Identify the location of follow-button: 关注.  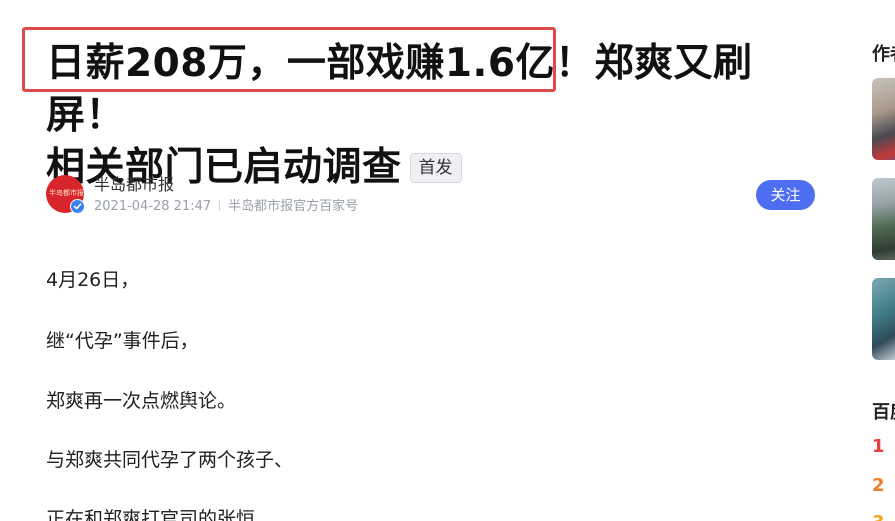
(785, 195).